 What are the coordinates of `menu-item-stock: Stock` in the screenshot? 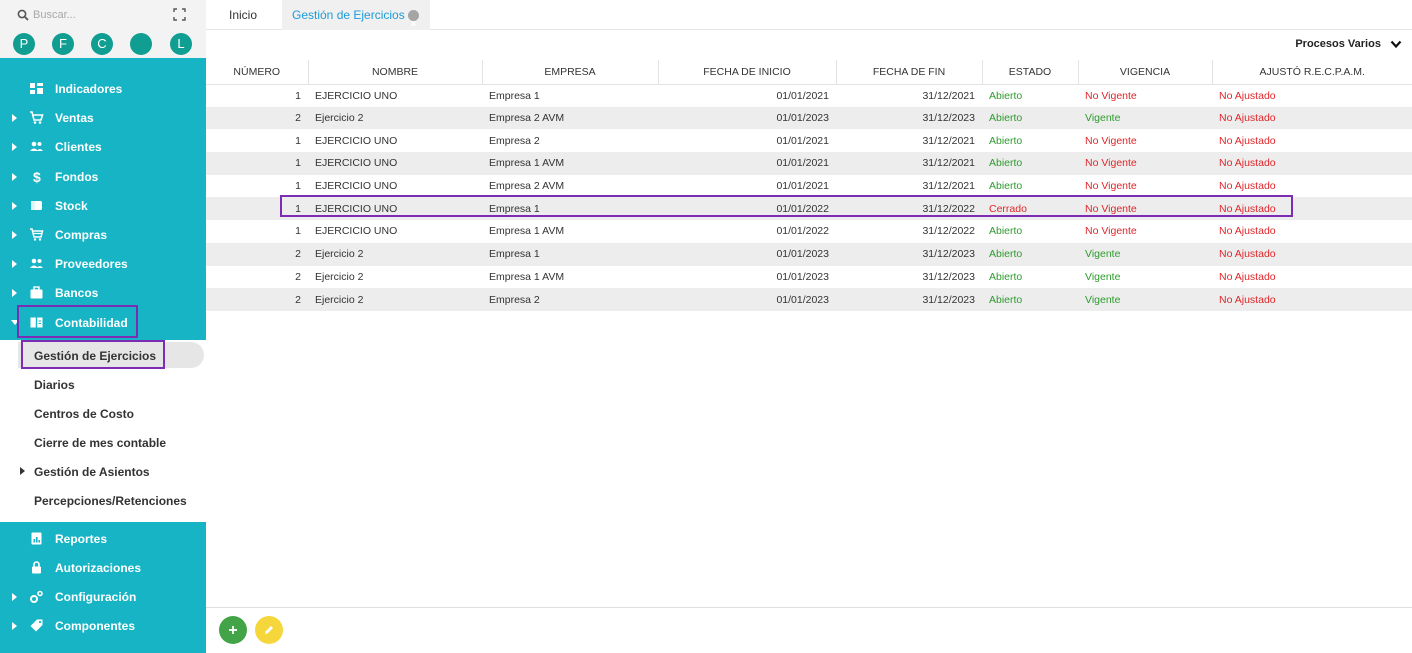 It's located at (103, 205).